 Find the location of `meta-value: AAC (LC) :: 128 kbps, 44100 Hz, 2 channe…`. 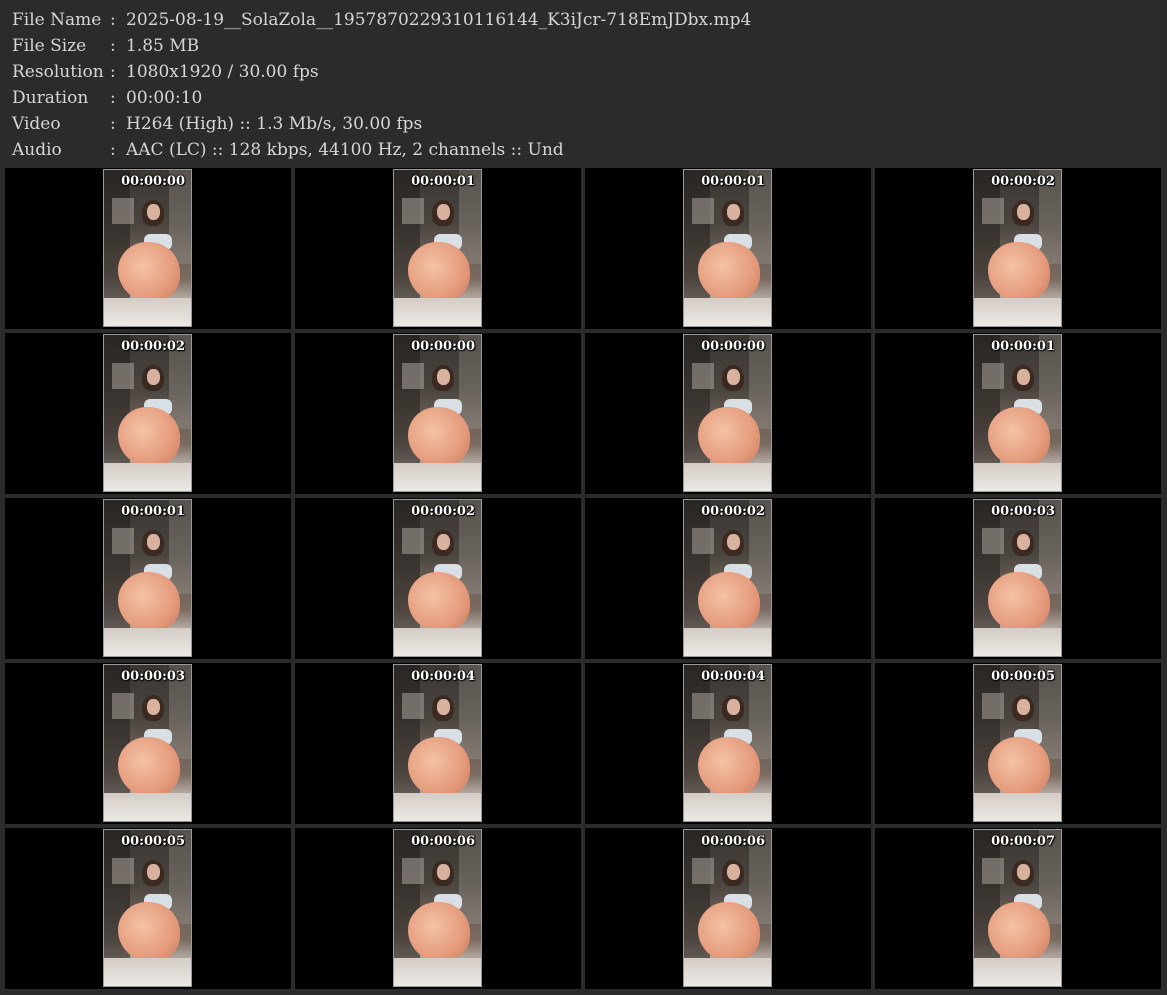

meta-value: AAC (LC) :: 128 kbps, 44100 Hz, 2 channe… is located at coordinates (345, 150).